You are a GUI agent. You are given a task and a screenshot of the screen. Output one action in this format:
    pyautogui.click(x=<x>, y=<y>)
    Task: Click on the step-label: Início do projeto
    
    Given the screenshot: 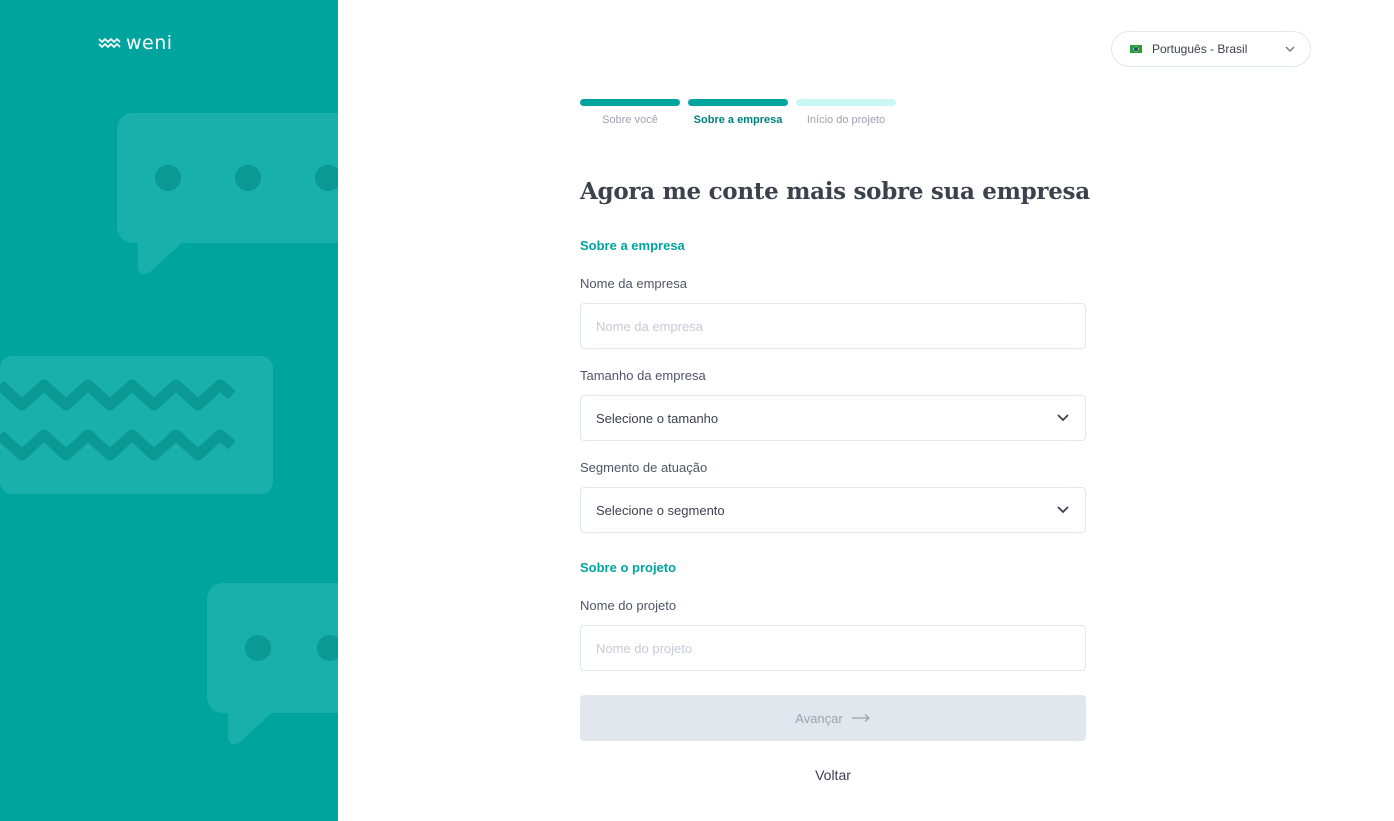 What is the action you would take?
    pyautogui.click(x=846, y=120)
    